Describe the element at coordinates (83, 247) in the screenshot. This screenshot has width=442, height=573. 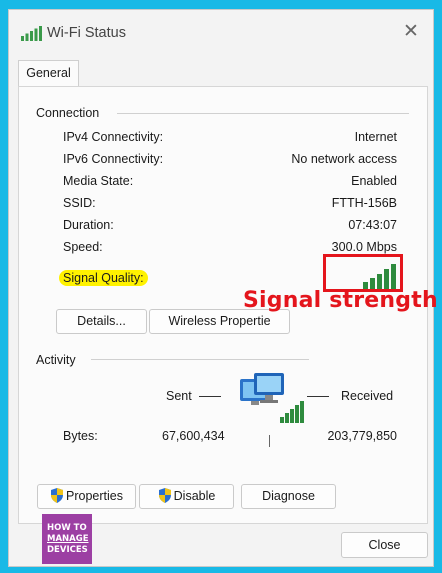
I see `speed-label: Speed:` at that location.